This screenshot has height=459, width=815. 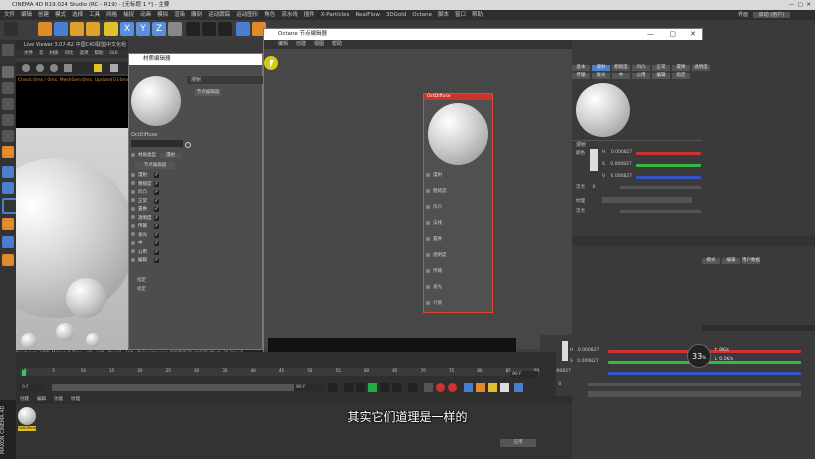 I want to click on lower-mix-slider, so click(x=694, y=384).